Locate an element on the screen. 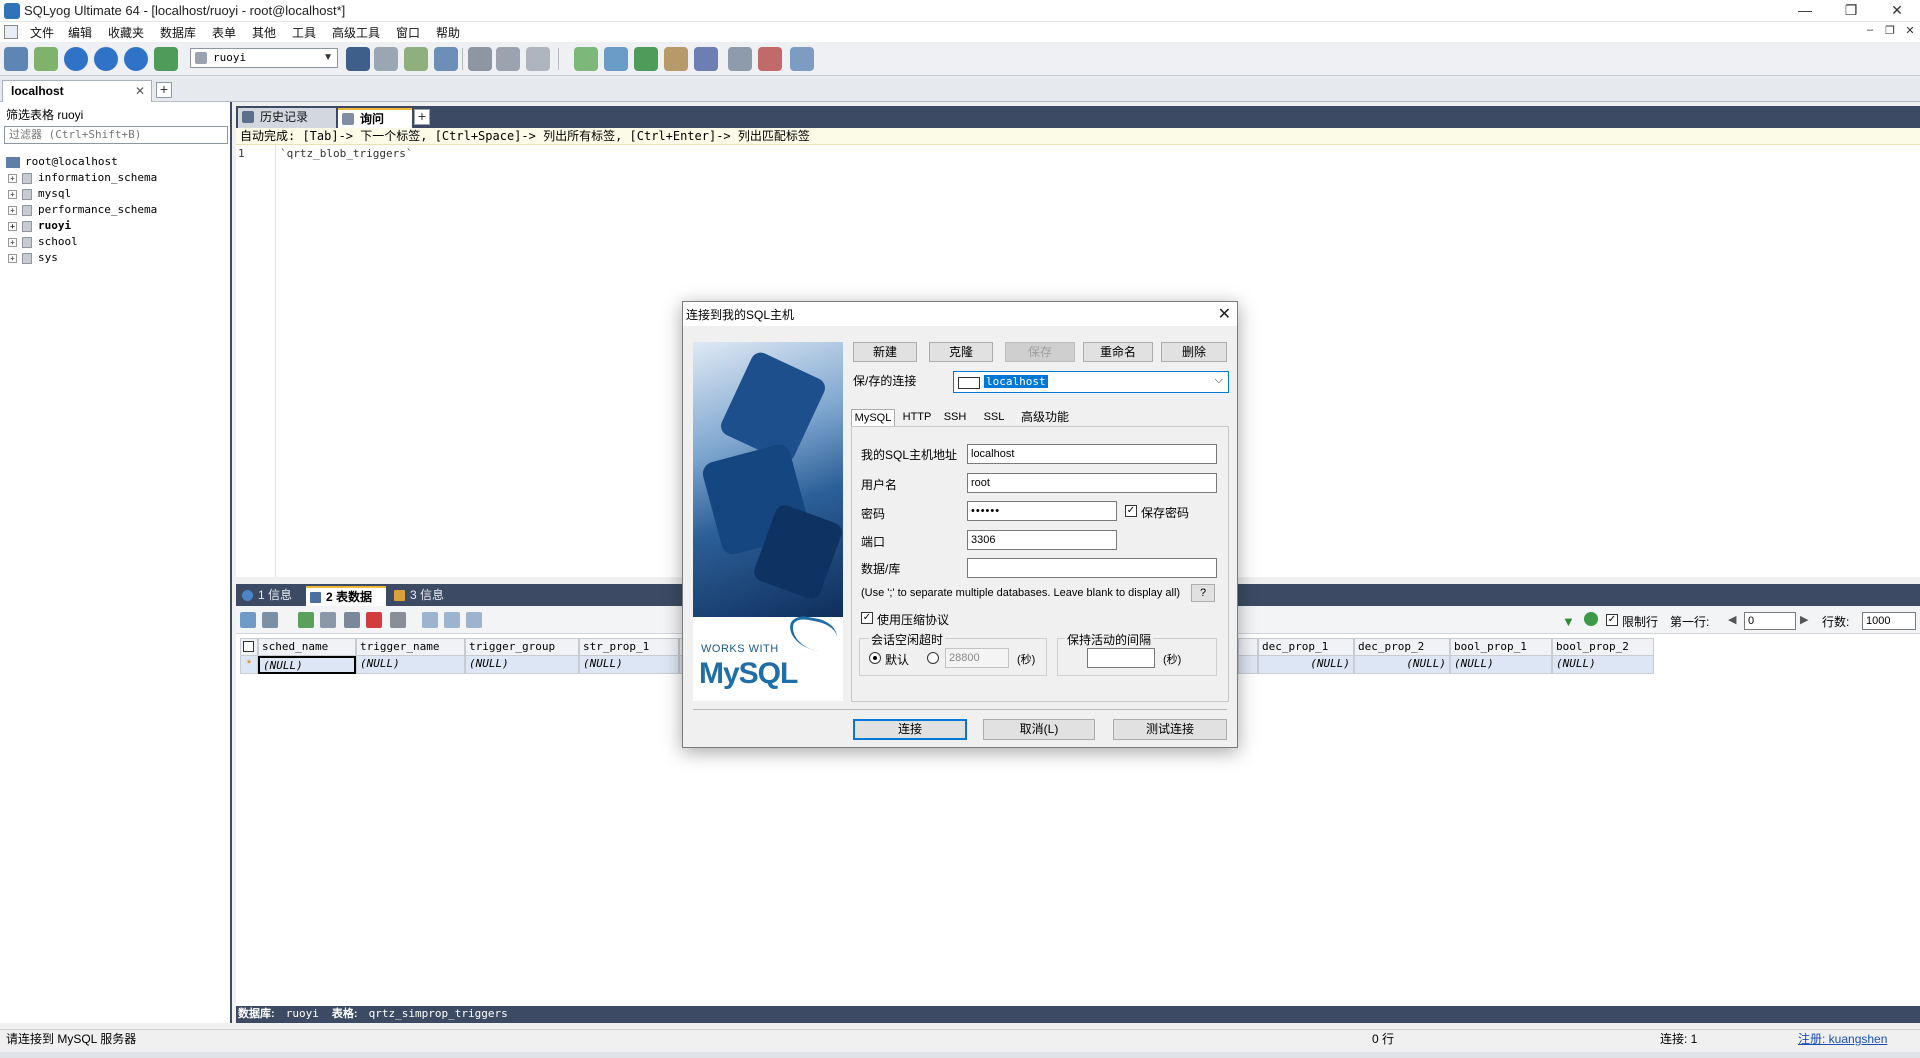 This screenshot has width=1920, height=1058. username-input: root is located at coordinates (1092, 483).